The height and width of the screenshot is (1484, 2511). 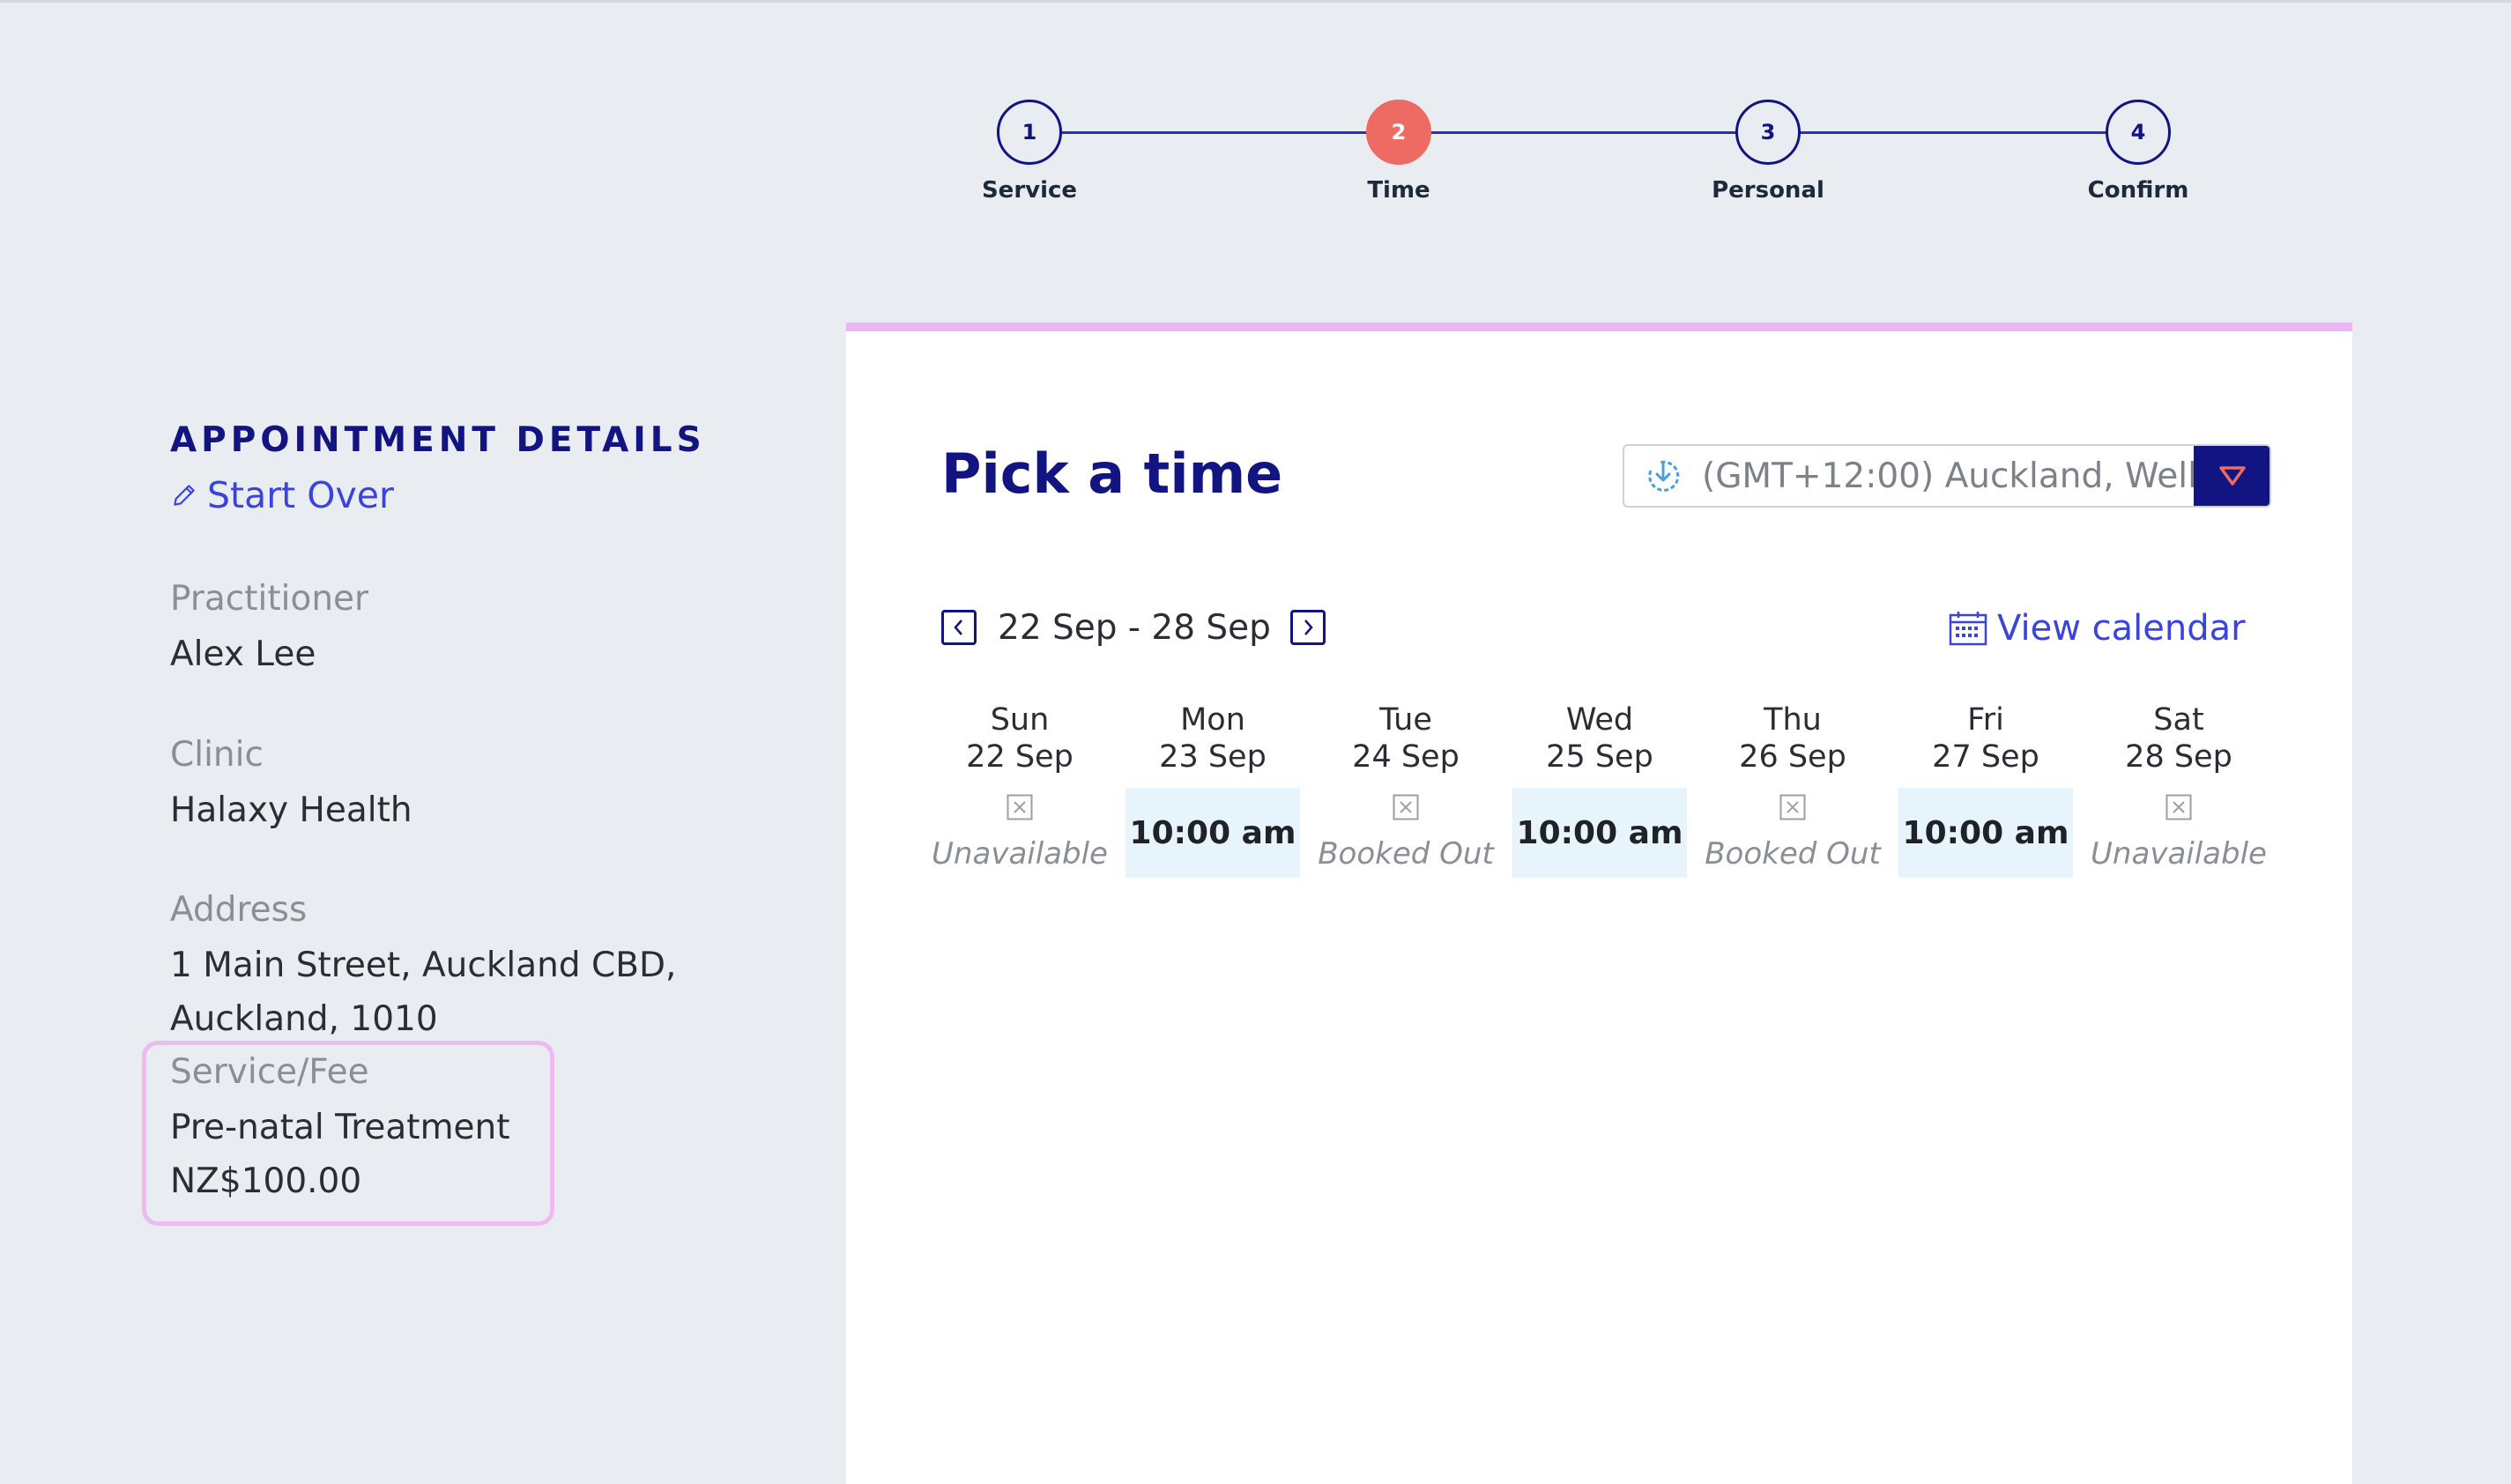 I want to click on step-time: 2 Time, so click(x=1398, y=152).